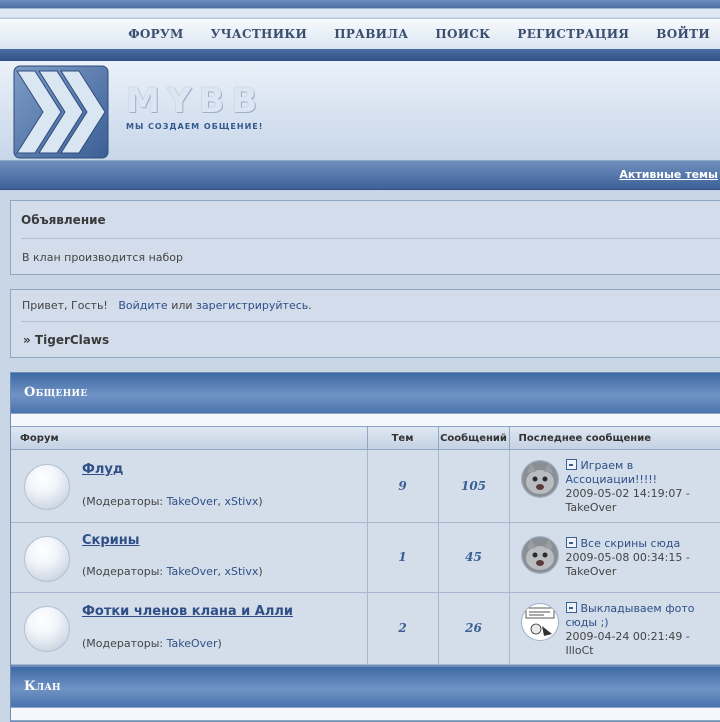  Describe the element at coordinates (402, 438) in the screenshot. I see `col-topics: Тем` at that location.